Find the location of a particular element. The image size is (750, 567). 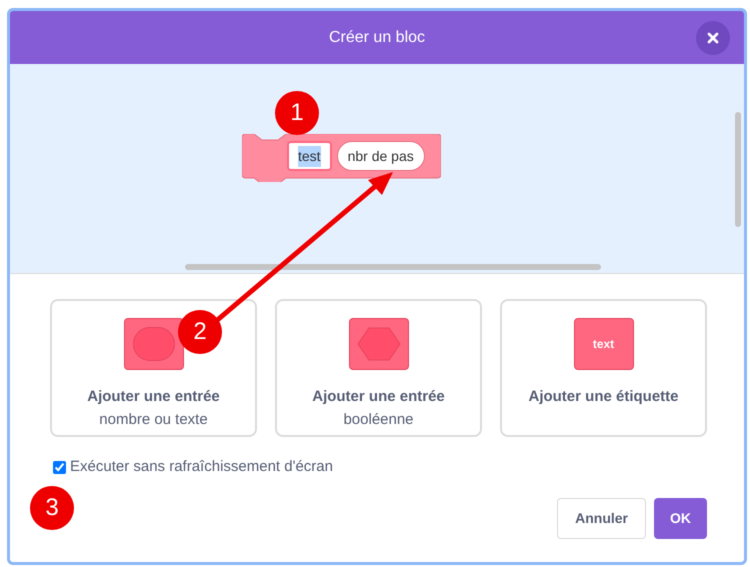

horizontal-scrollbar is located at coordinates (393, 267).